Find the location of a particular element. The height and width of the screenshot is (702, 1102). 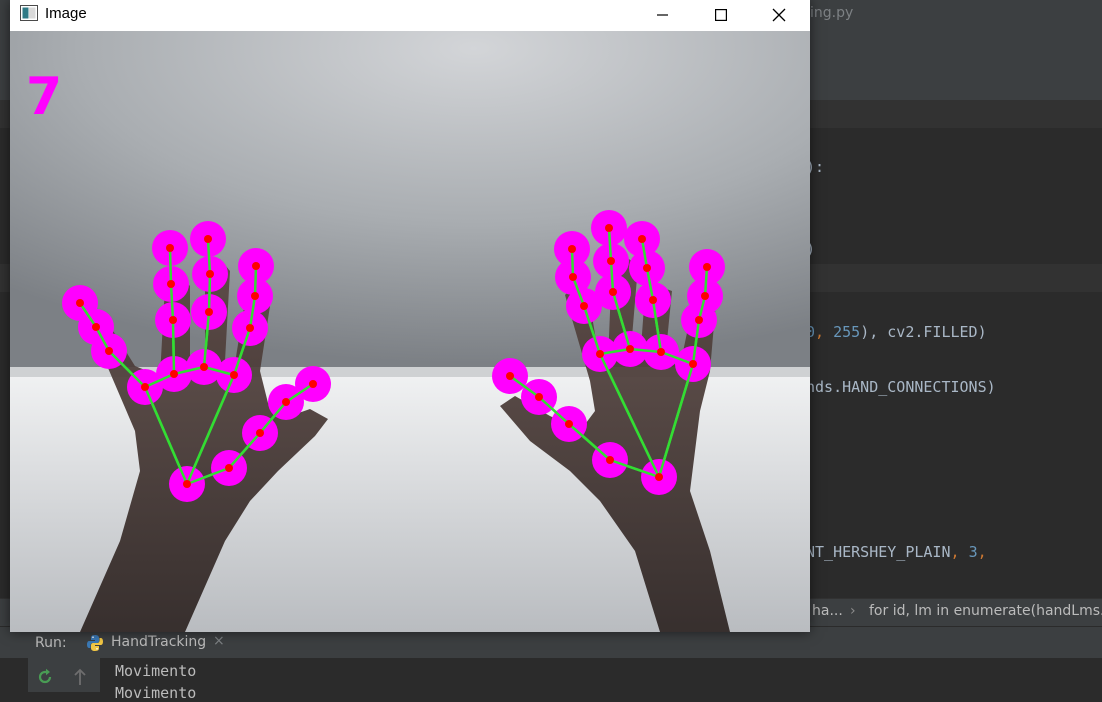

code-line: nds.HAND_CONNECTIONS) is located at coordinates (901, 387).